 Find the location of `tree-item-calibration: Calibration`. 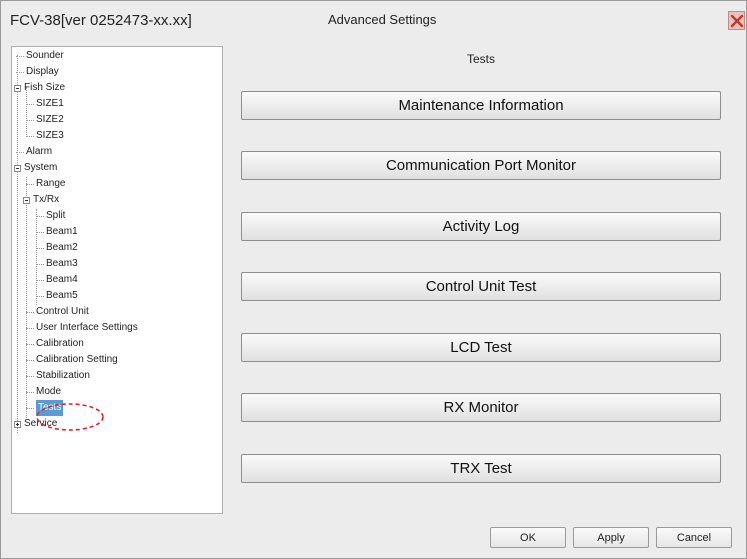

tree-item-calibration: Calibration is located at coordinates (55, 344).